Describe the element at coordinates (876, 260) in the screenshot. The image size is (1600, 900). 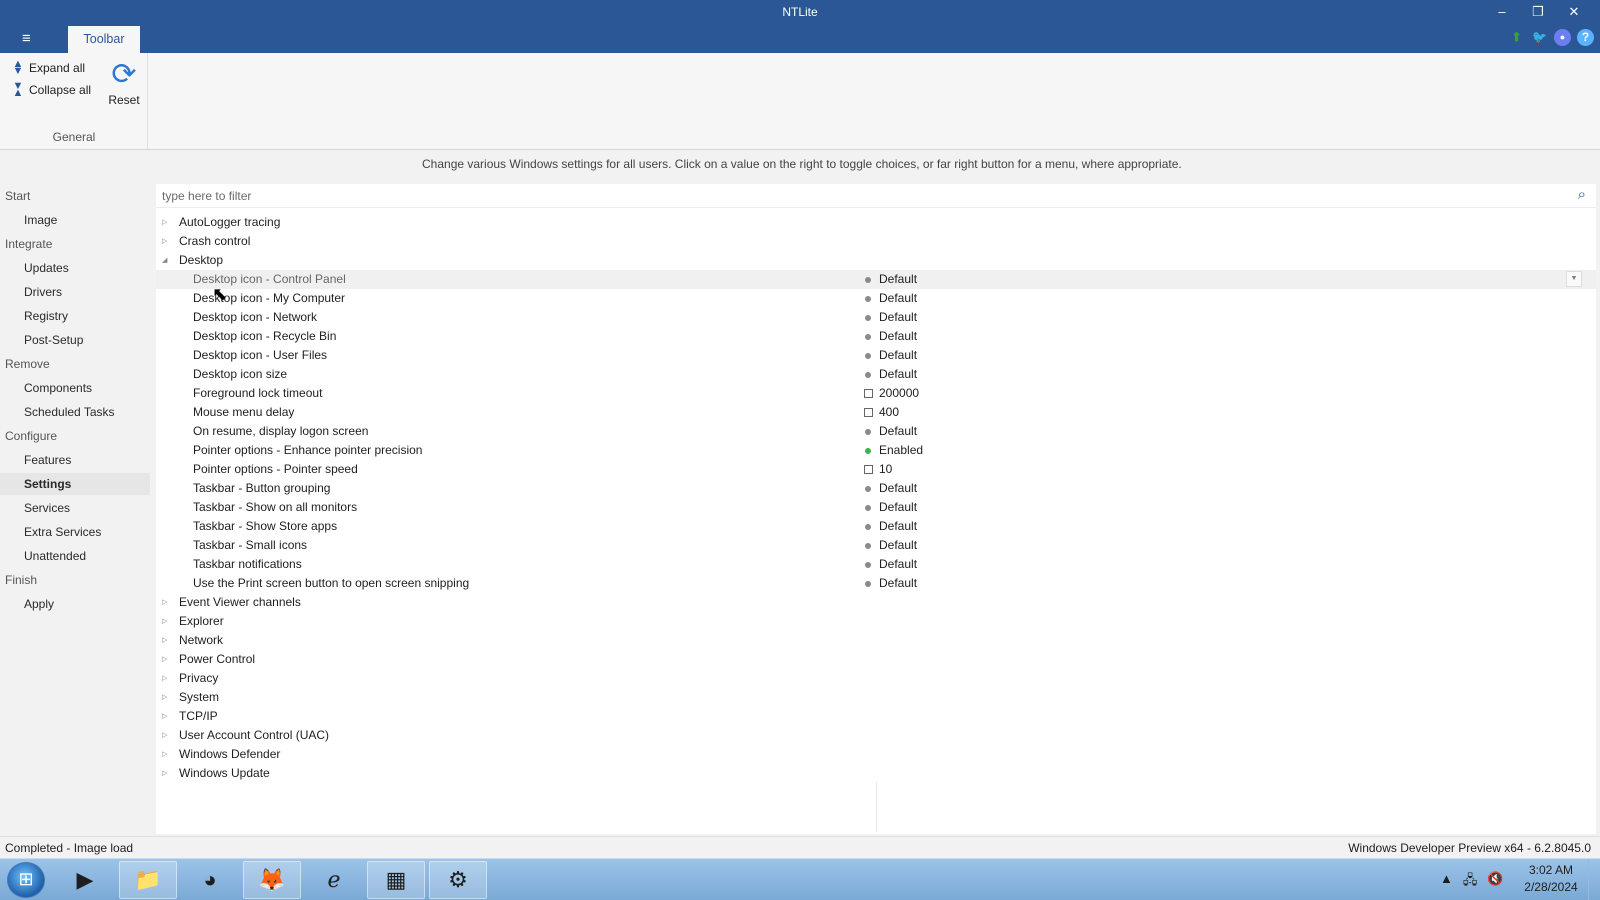
I see `tree-node-desktop: ◢ Desktop` at that location.